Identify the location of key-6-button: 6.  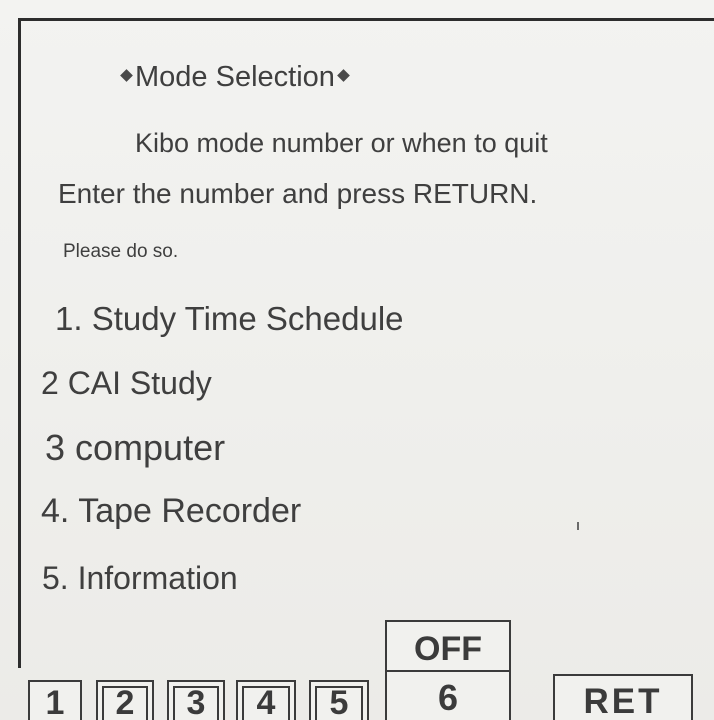
(448, 695).